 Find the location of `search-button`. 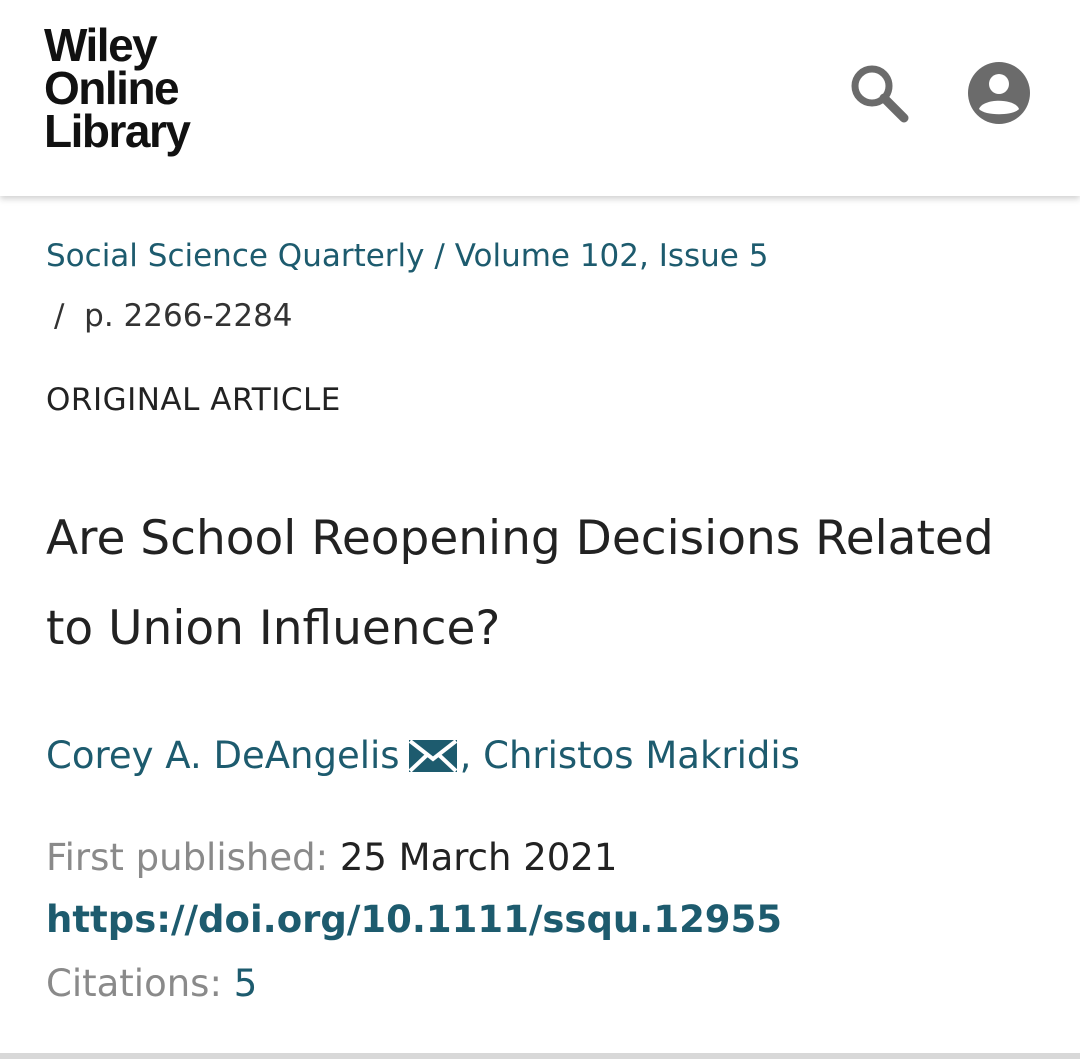

search-button is located at coordinates (878, 92).